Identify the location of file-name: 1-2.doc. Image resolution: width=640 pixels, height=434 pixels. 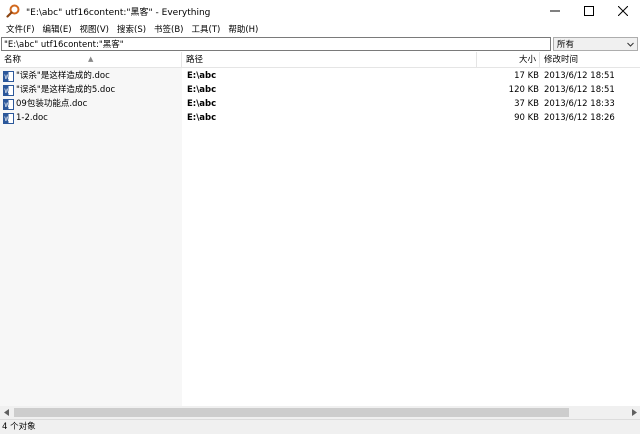
(32, 118).